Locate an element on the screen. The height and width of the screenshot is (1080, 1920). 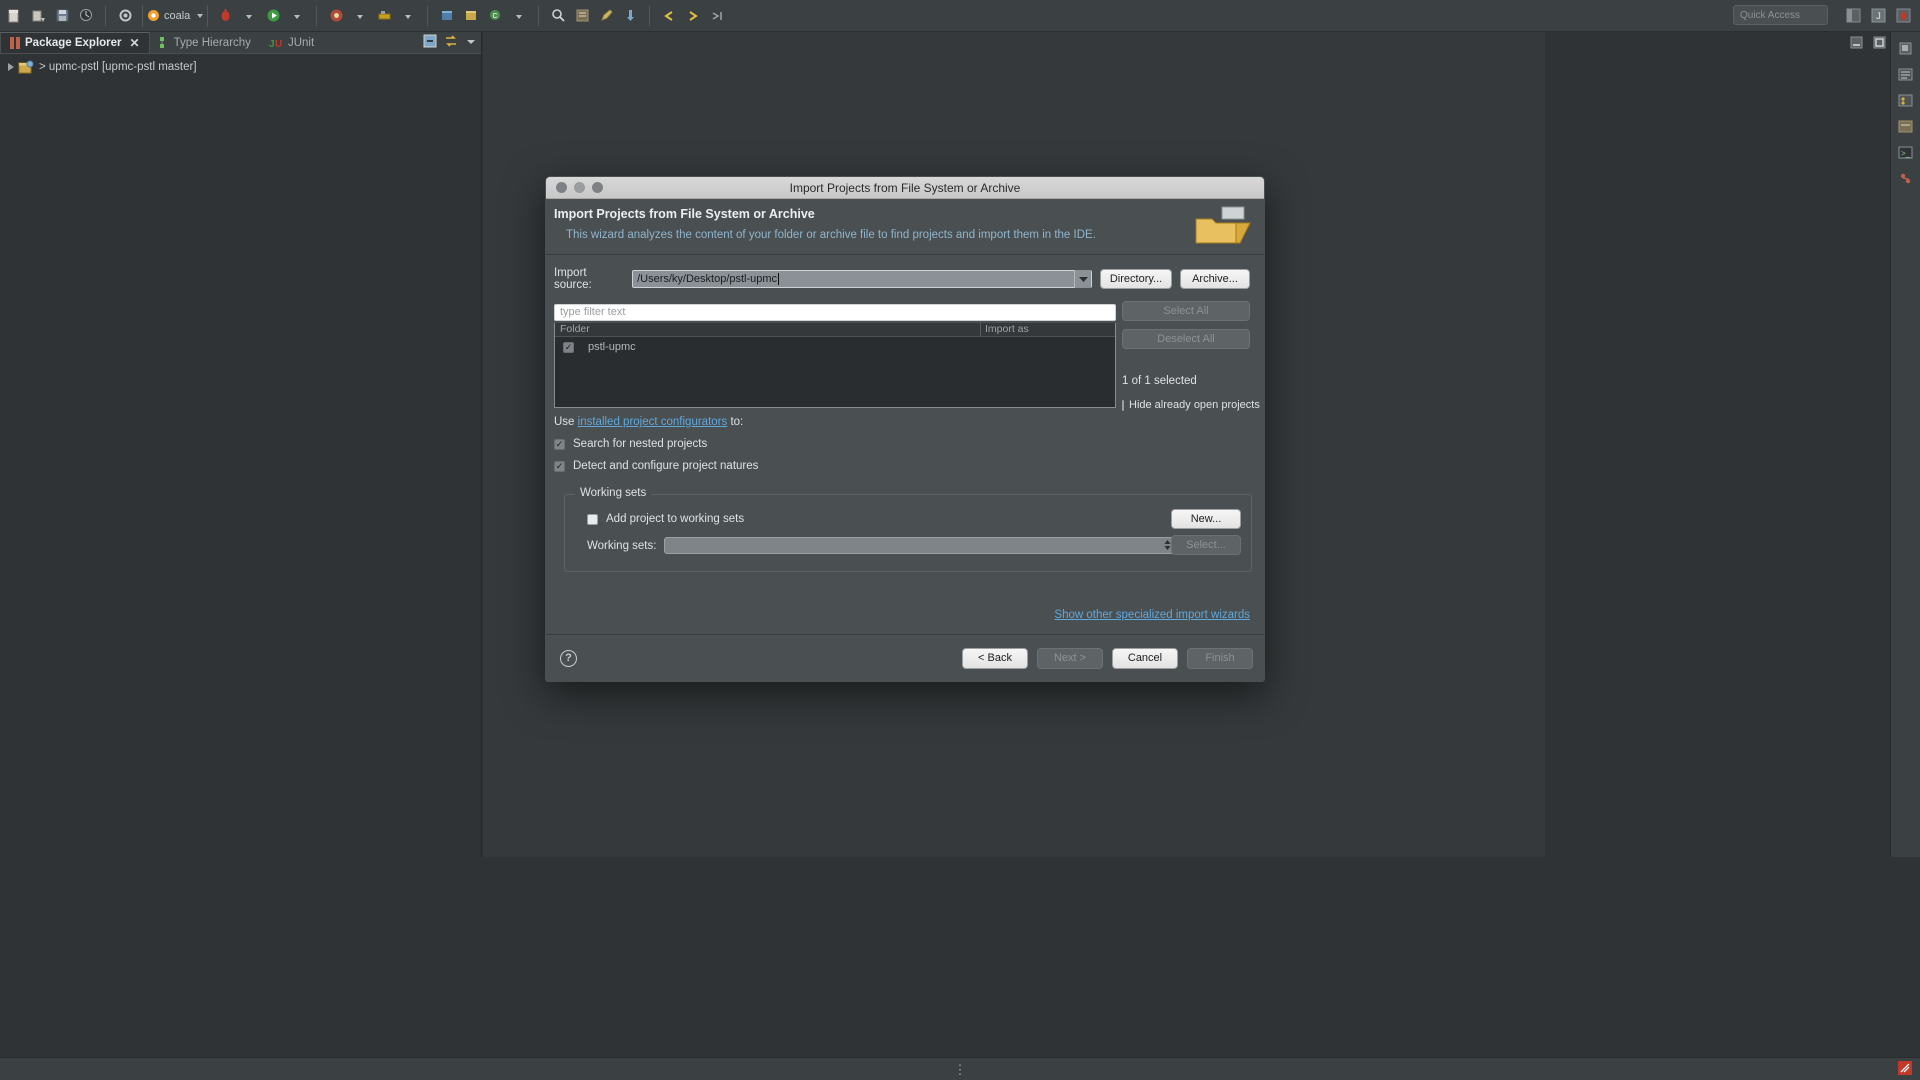
new-wizard-dropdown-icon is located at coordinates (38, 16).